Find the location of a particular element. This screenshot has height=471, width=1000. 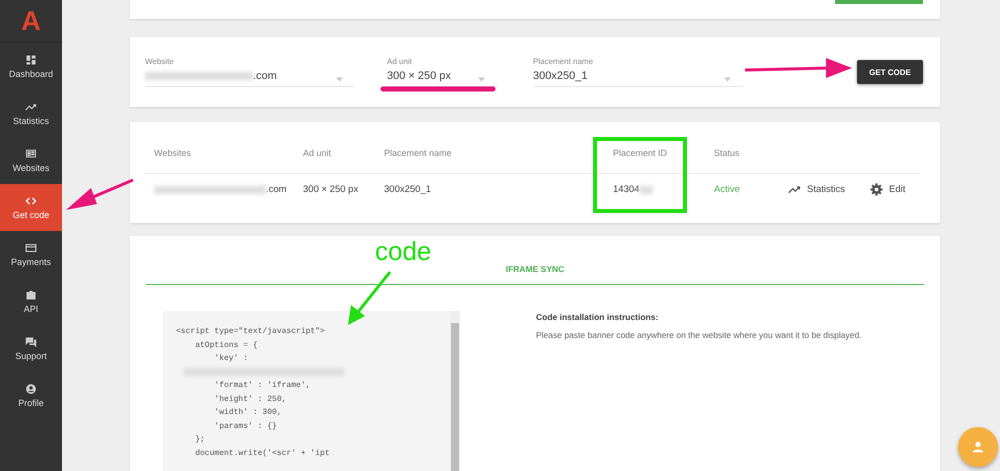

table-cell: 300x250_1 is located at coordinates (408, 190).